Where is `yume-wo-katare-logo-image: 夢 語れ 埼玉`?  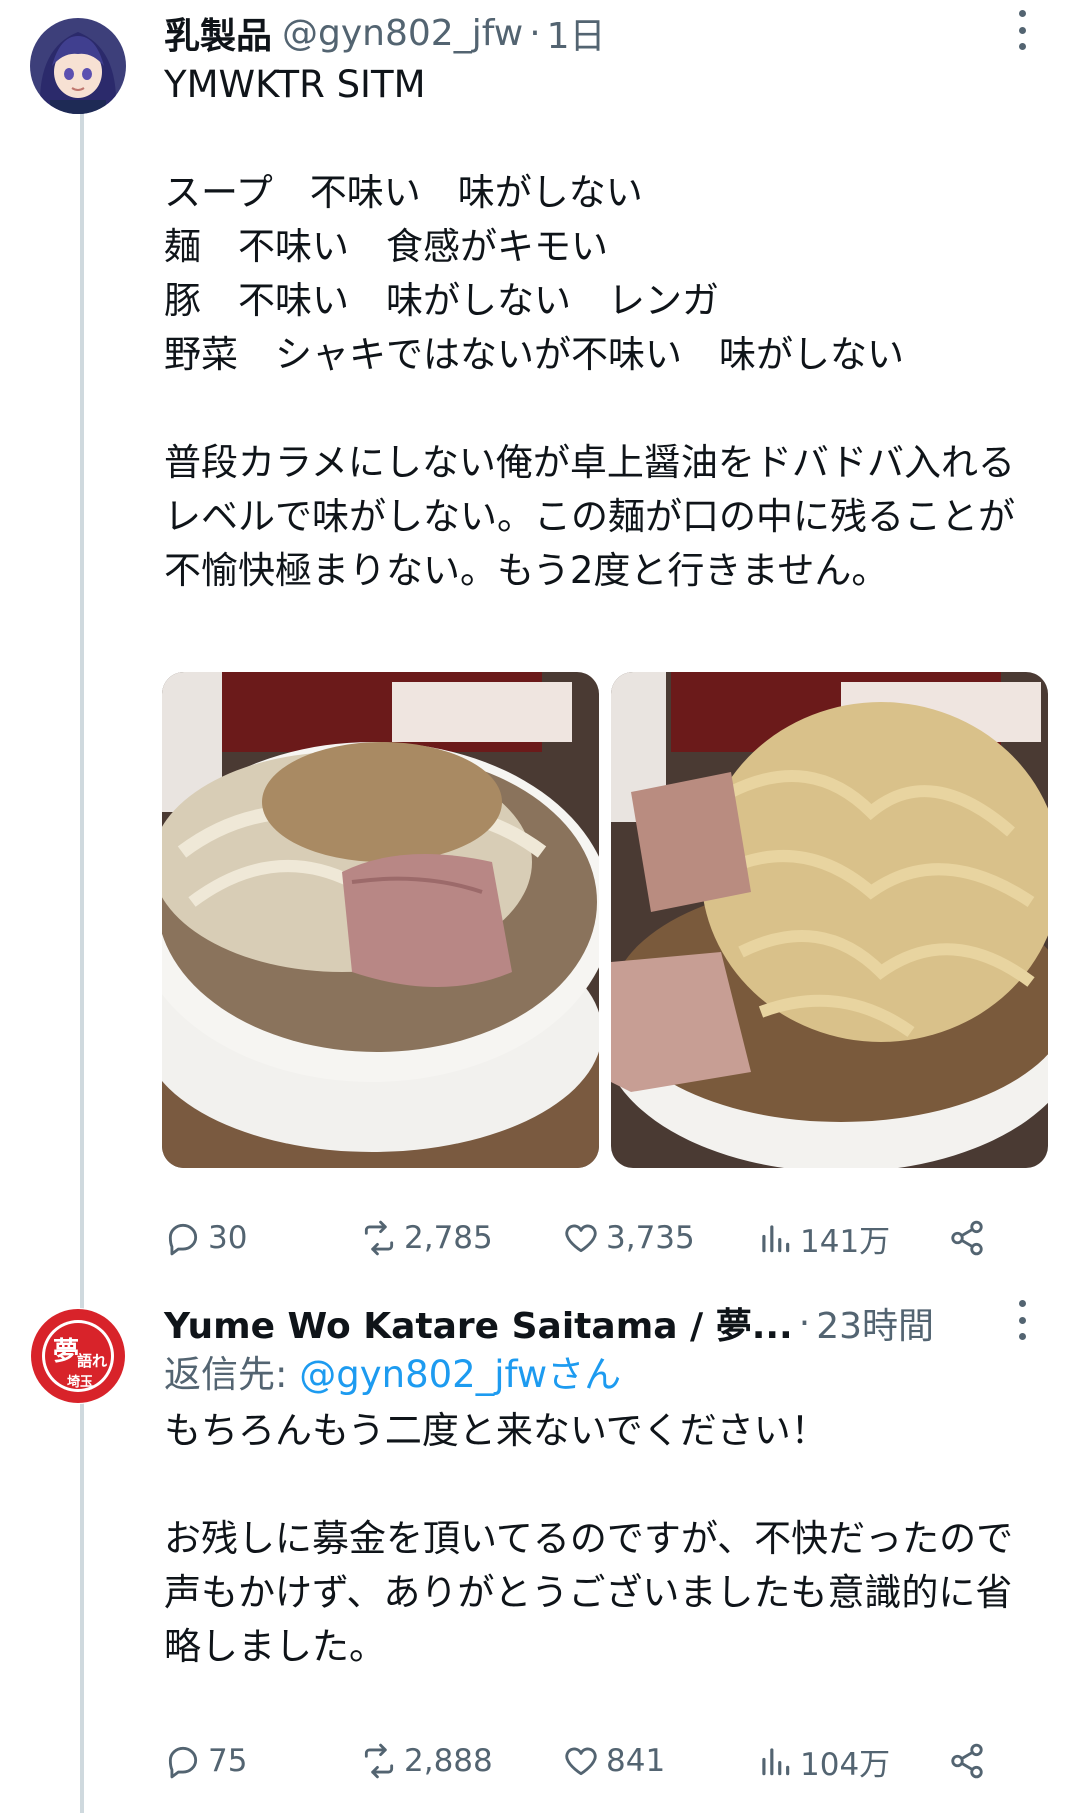
yume-wo-katare-logo-image: 夢 語れ 埼玉 is located at coordinates (78, 1356).